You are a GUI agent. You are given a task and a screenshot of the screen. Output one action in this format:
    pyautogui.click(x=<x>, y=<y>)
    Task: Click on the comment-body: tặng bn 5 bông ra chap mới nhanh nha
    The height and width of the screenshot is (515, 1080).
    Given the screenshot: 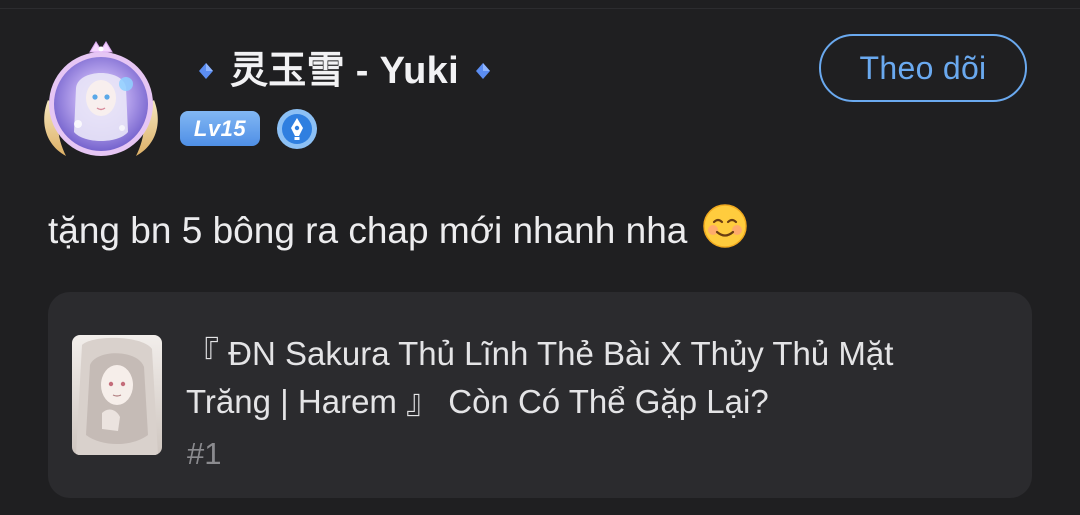 What is the action you would take?
    pyautogui.click(x=398, y=231)
    